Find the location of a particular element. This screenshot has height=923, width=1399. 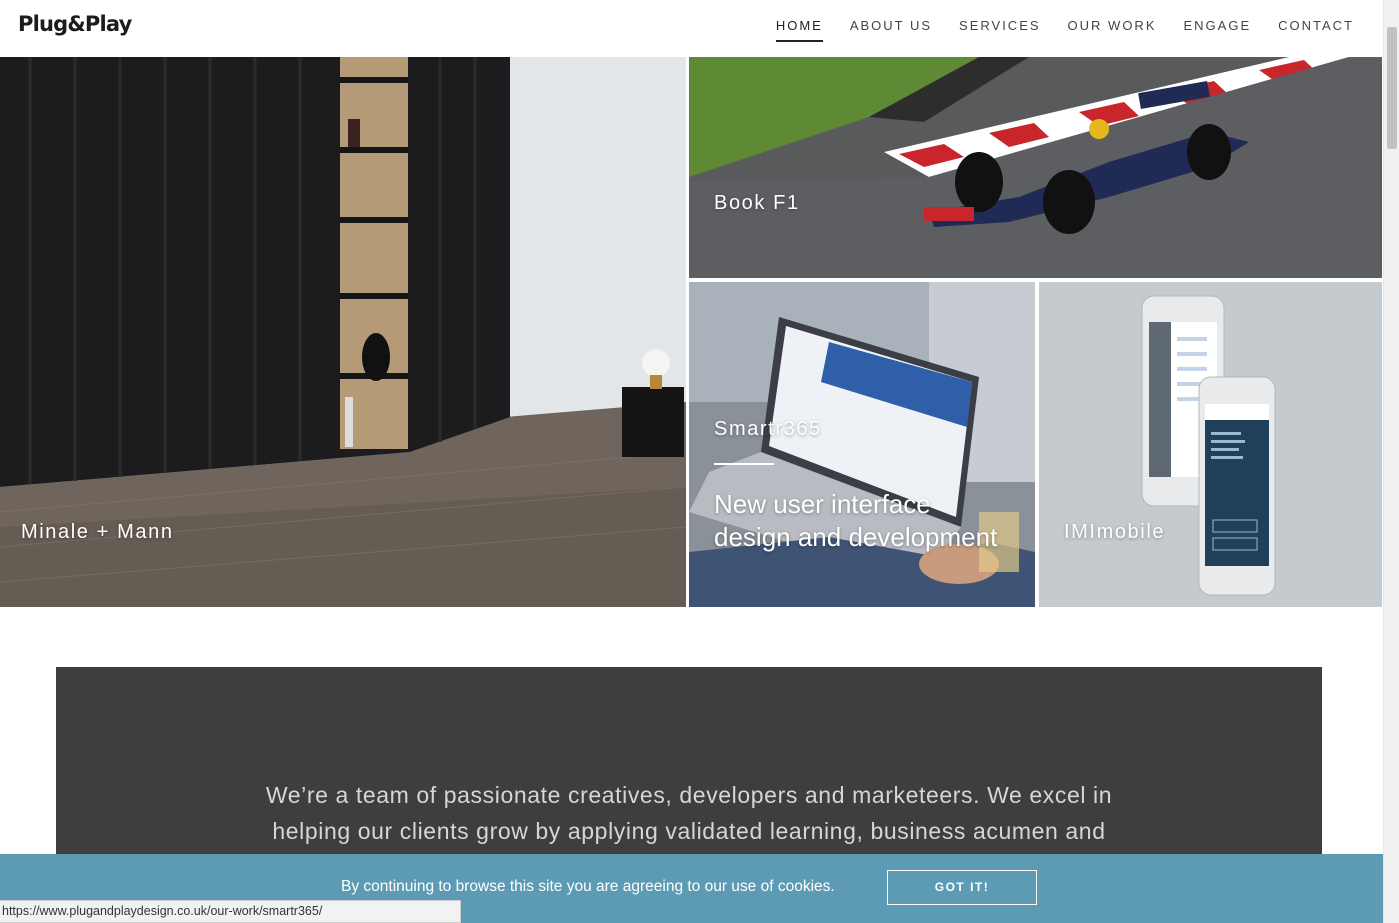

tile-title: Minale + Mann is located at coordinates (97, 532).